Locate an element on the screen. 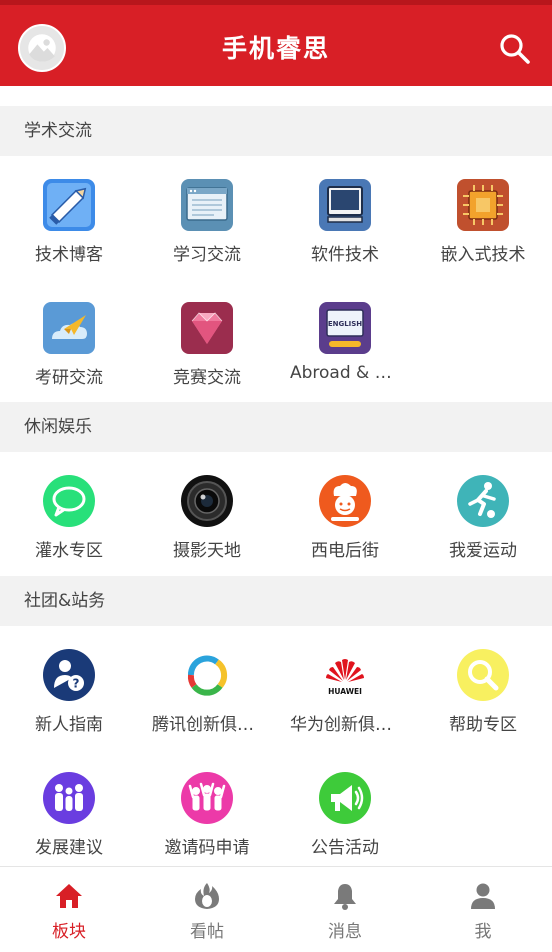 The image size is (552, 952). monitor-icon is located at coordinates (345, 205).